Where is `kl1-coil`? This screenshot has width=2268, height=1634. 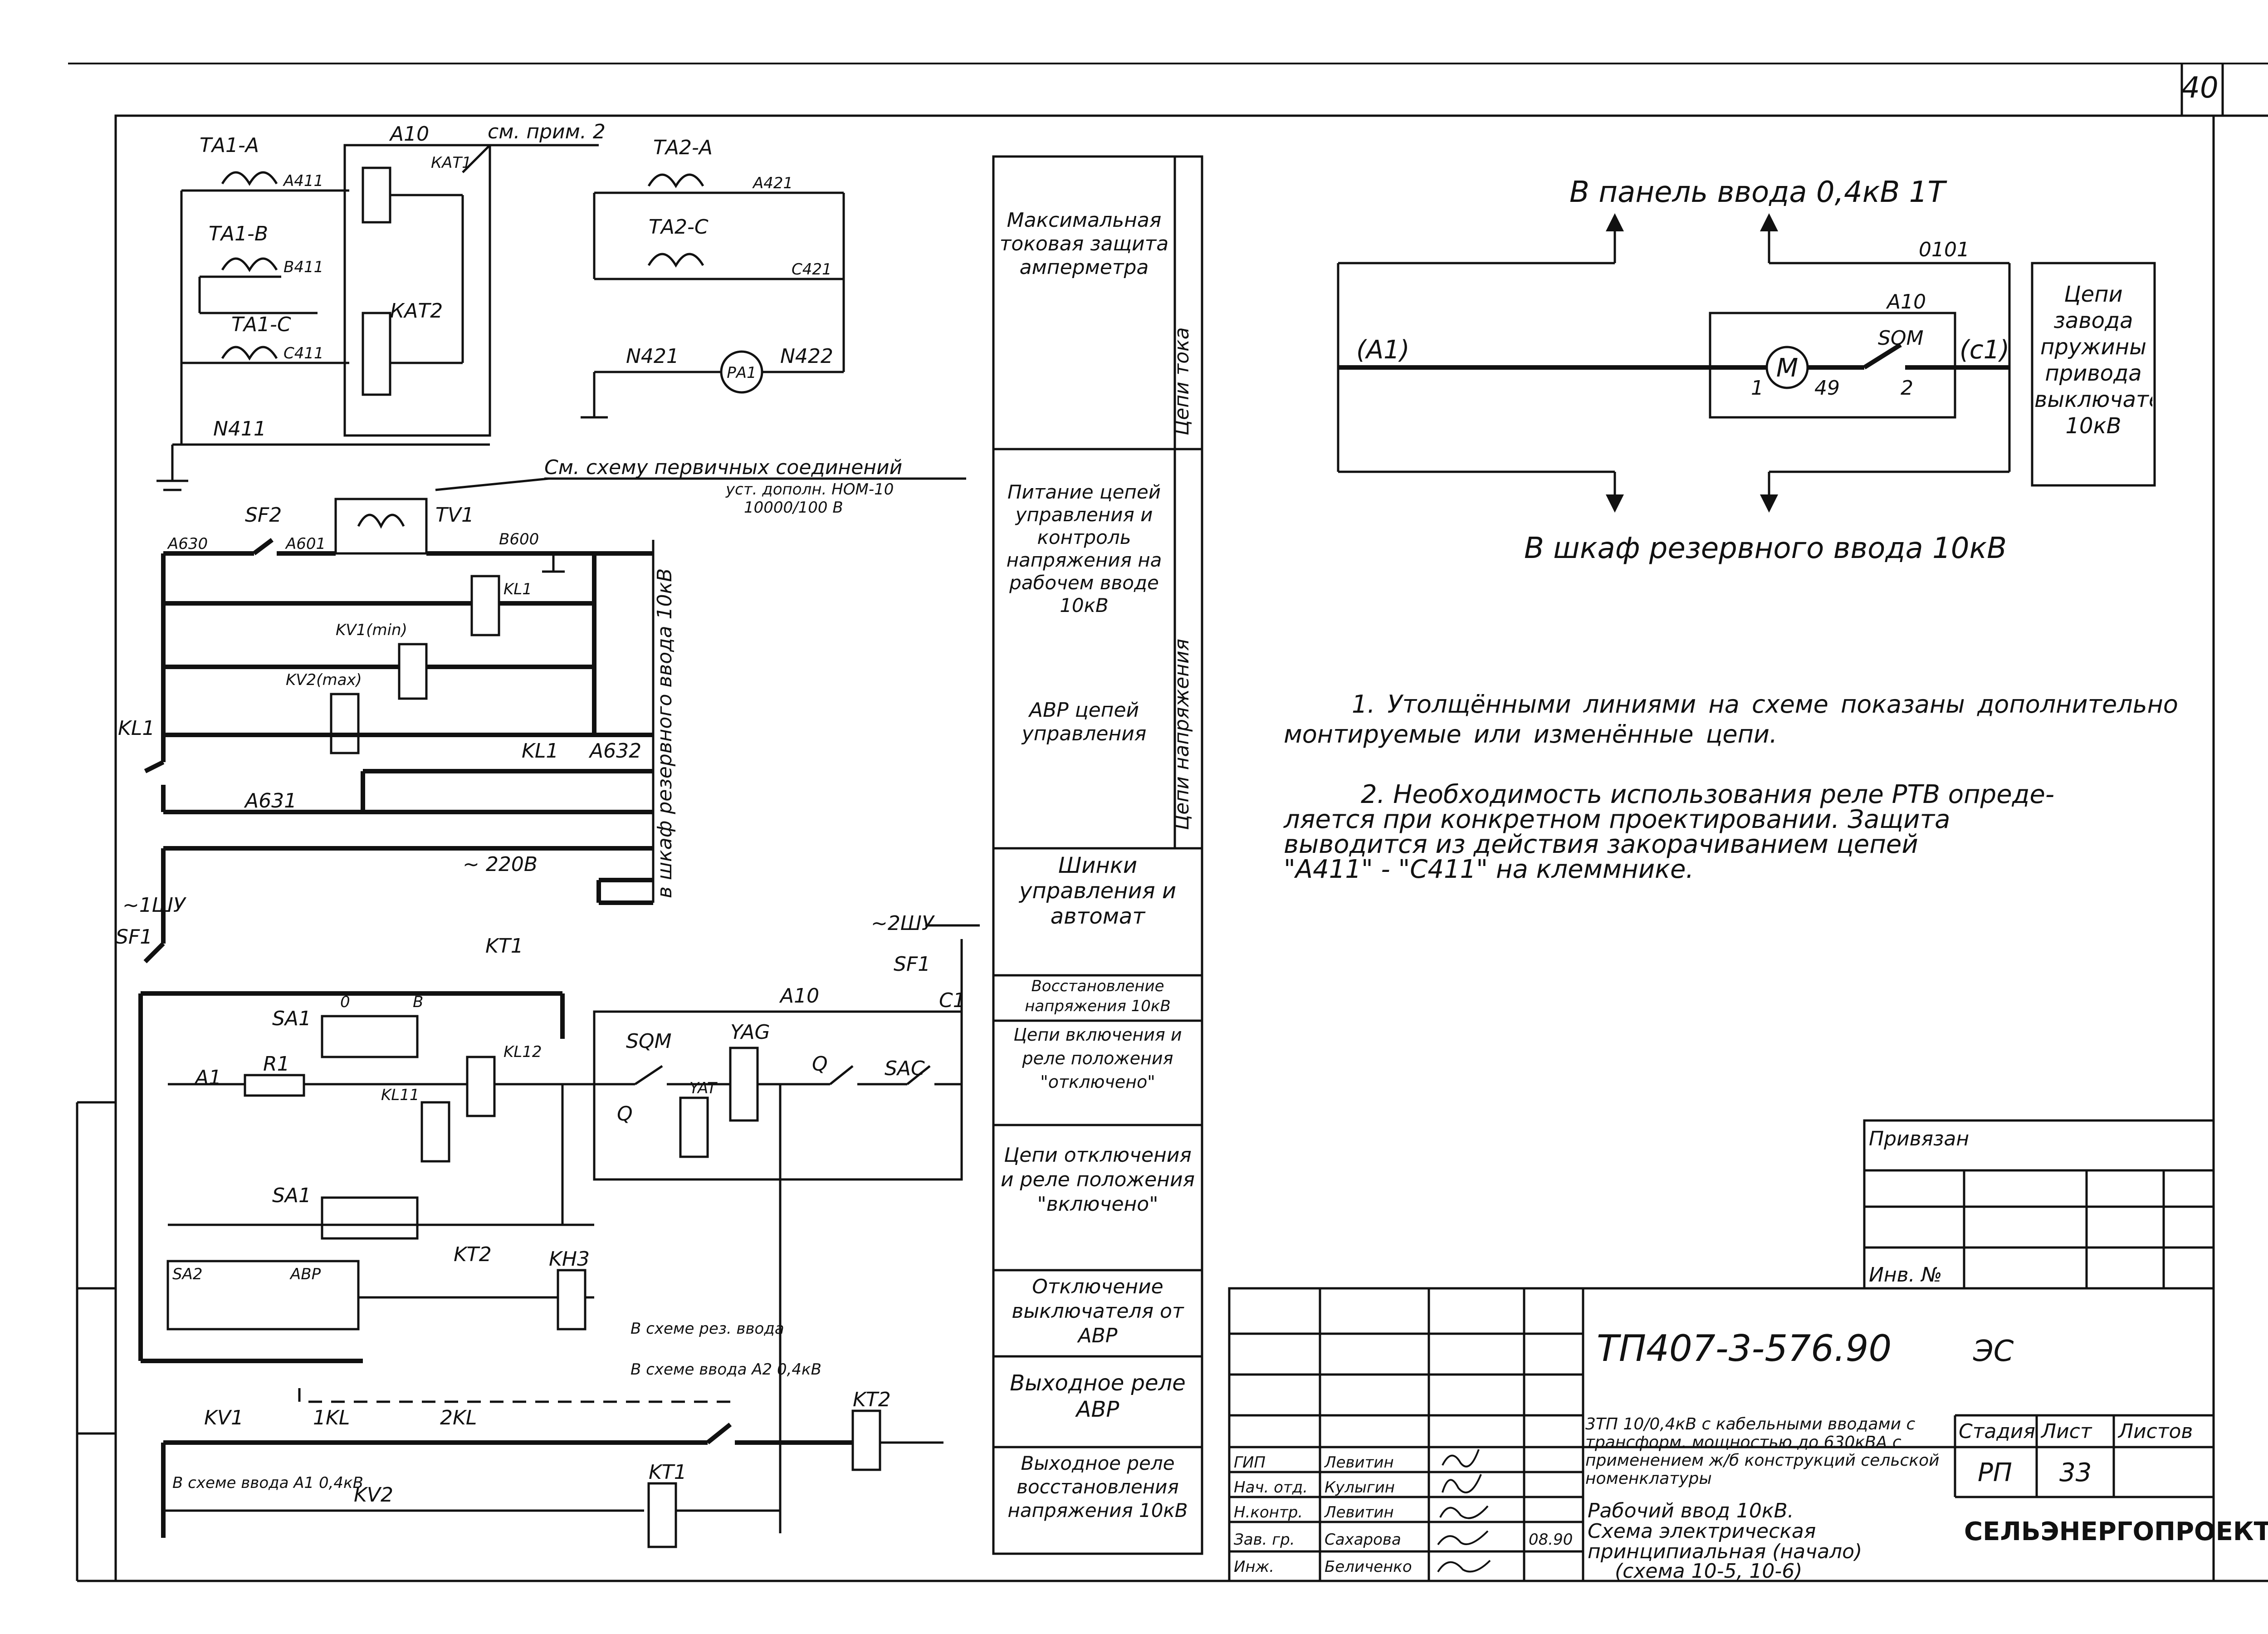
kl1-coil is located at coordinates (485, 605).